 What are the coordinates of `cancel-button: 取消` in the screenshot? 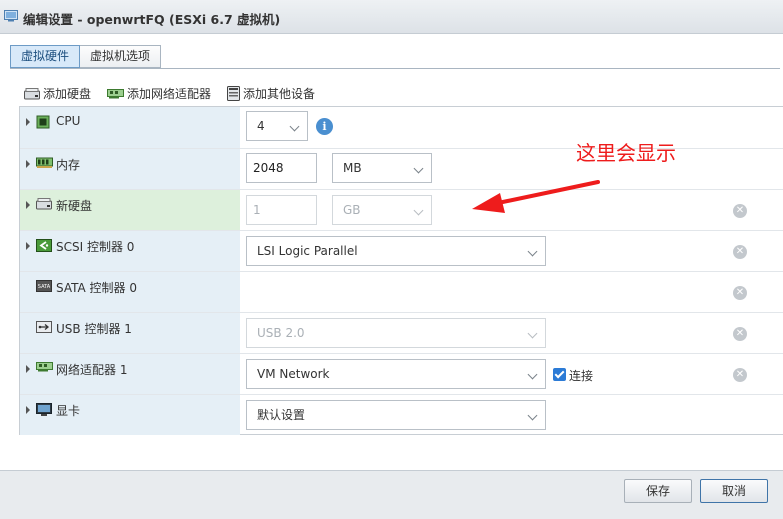 It's located at (734, 491).